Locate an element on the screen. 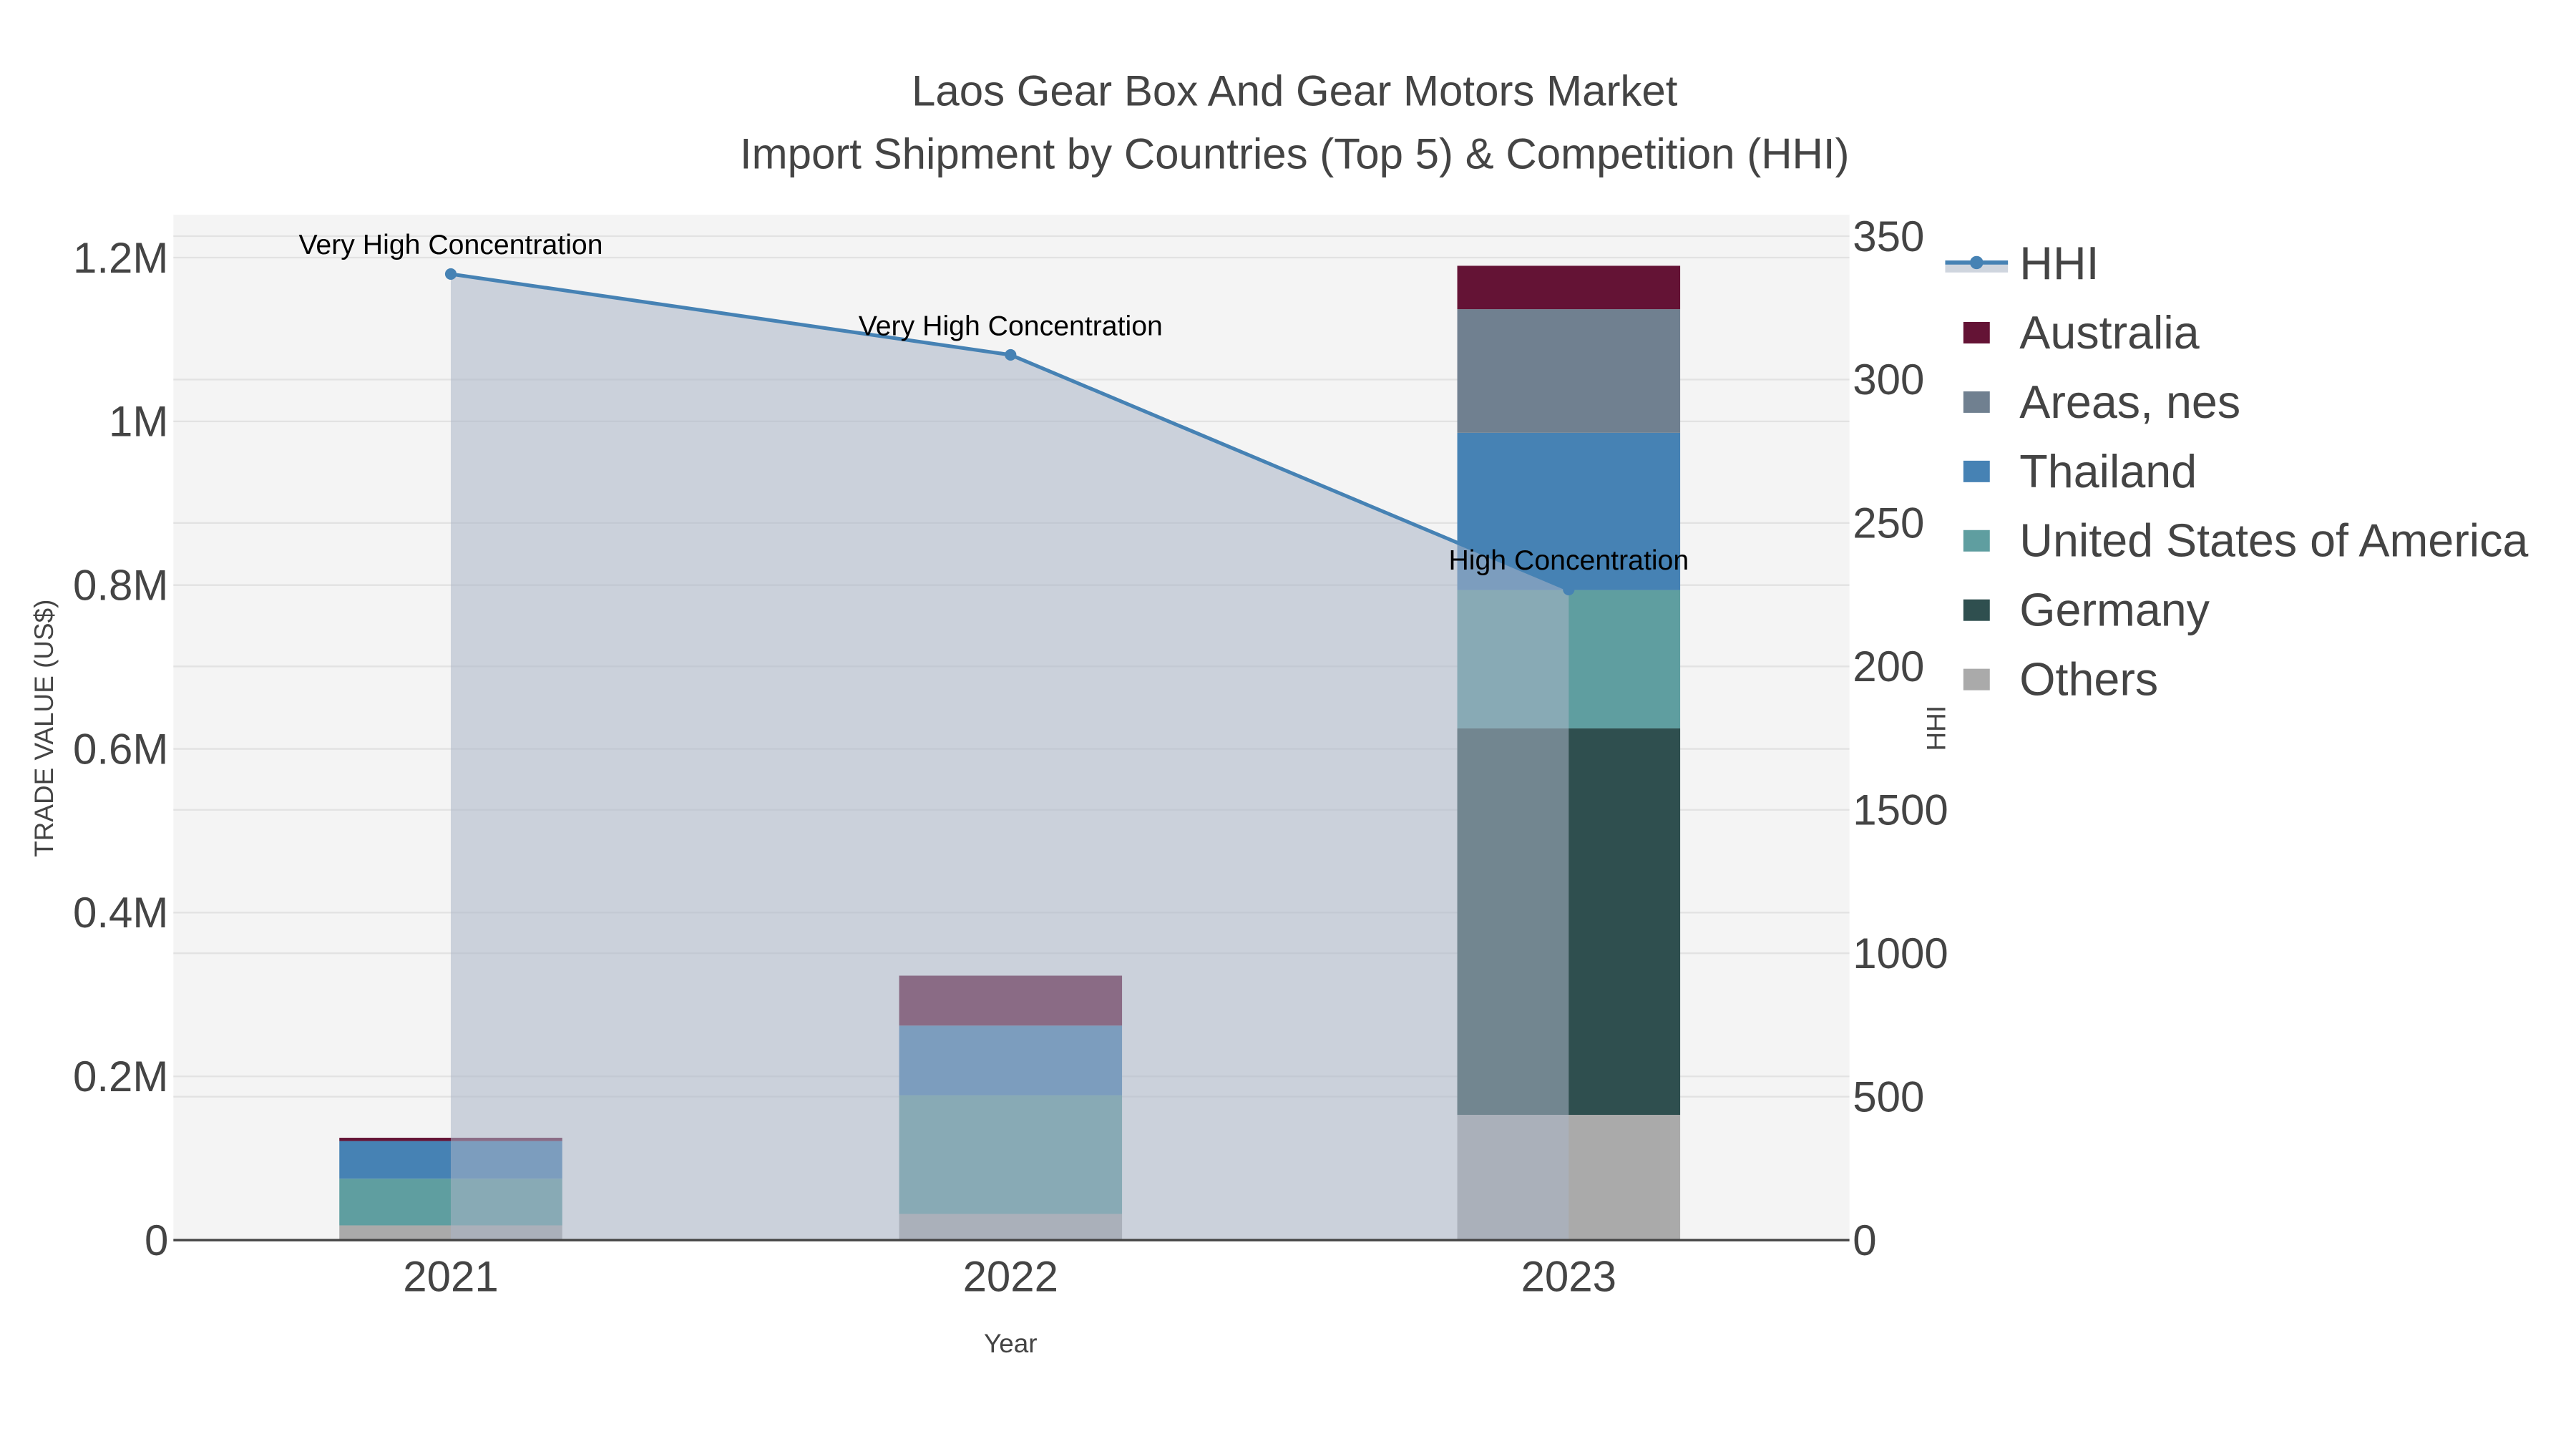 The width and height of the screenshot is (2576, 1449). y2-tick-label: 0 is located at coordinates (1864, 1240).